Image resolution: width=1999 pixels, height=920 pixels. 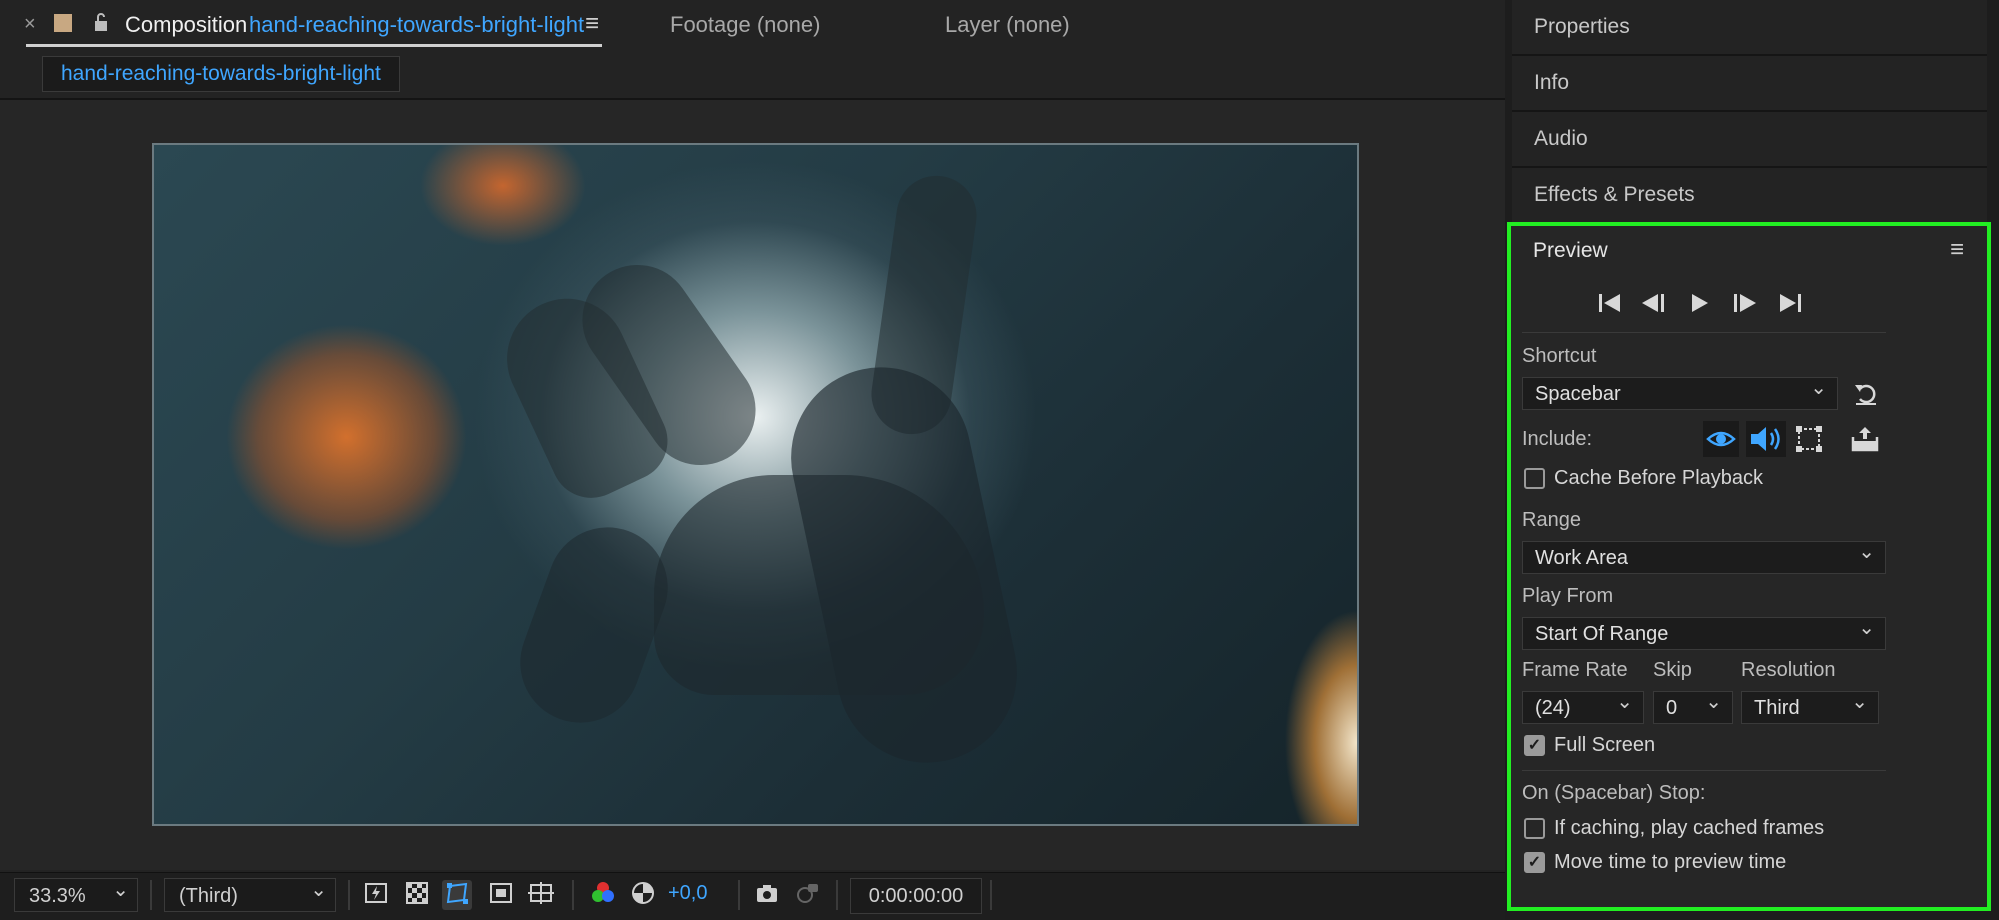 I want to click on range-label: Range, so click(x=1551, y=520).